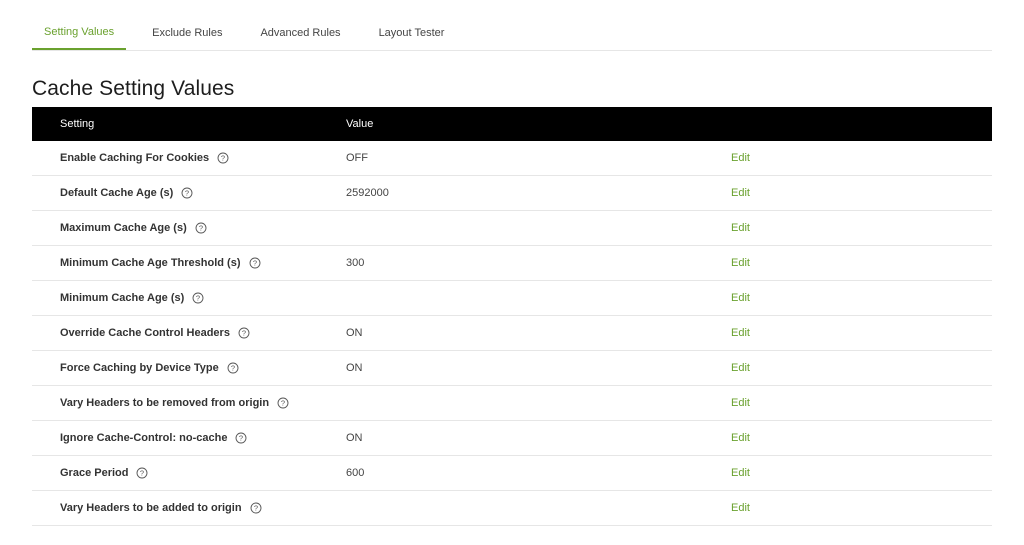  Describe the element at coordinates (189, 473) in the screenshot. I see `setting-cell: Grace Period?` at that location.